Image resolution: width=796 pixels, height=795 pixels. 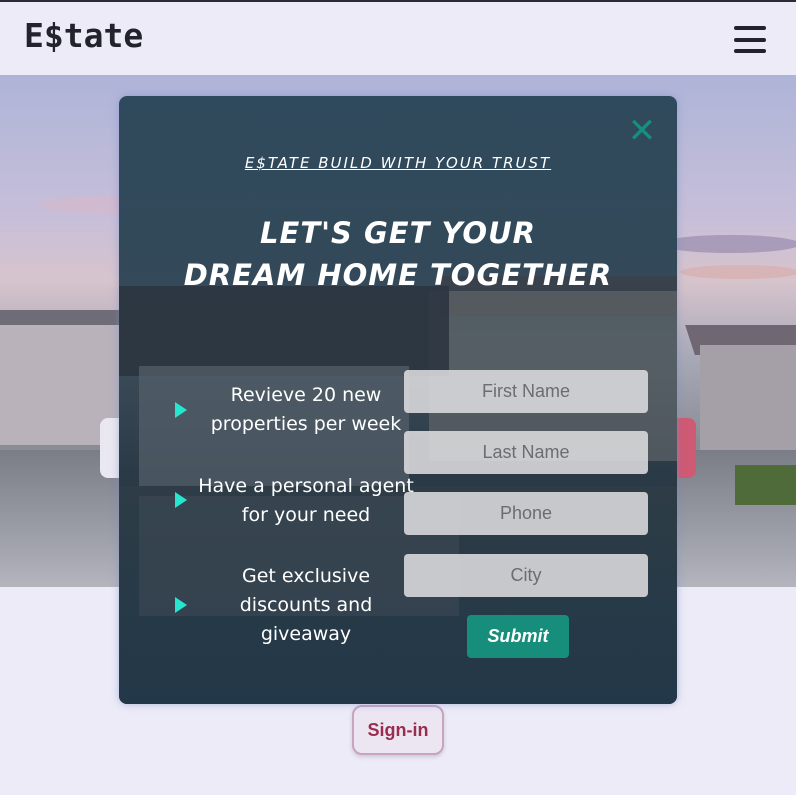 I want to click on feature-item: Get exclusive discounts and giveaway, so click(x=286, y=607).